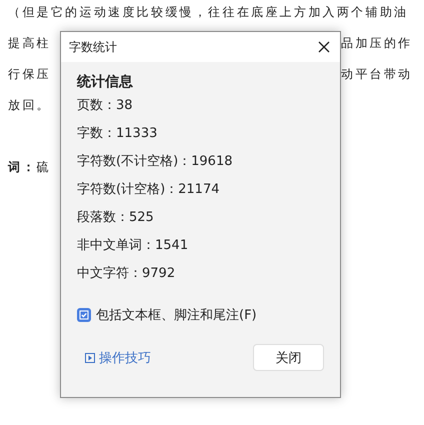 This screenshot has width=424, height=425. Describe the element at coordinates (154, 161) in the screenshot. I see `stat-text: 字符数(不计空格)：19618` at that location.